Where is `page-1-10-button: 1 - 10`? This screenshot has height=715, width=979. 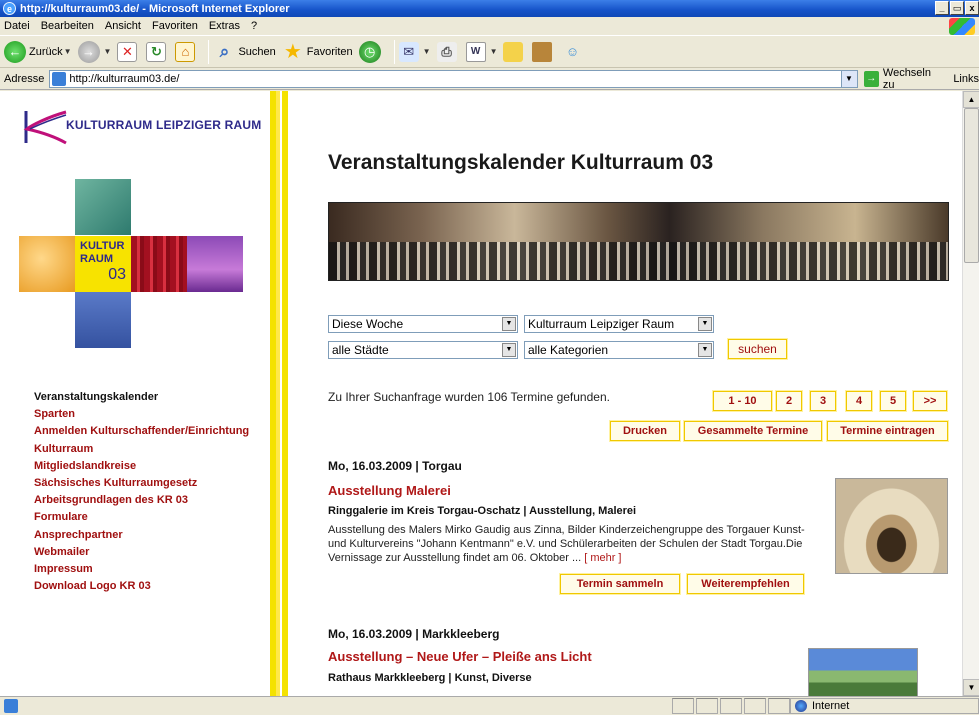 page-1-10-button: 1 - 10 is located at coordinates (742, 401).